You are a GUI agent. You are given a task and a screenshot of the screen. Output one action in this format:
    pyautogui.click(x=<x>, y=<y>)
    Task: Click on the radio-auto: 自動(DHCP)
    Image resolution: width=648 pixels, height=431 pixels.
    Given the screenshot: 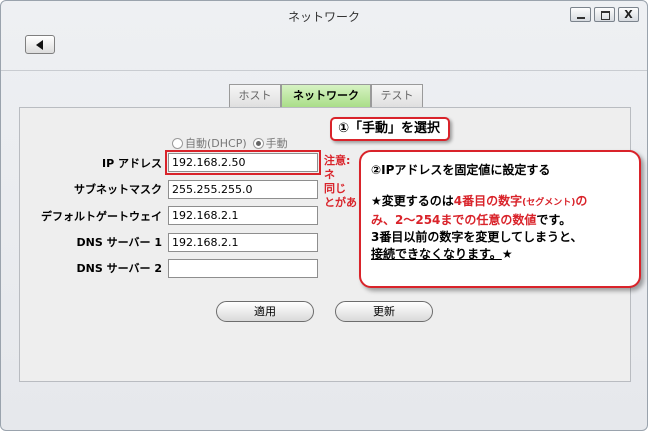 What is the action you would take?
    pyautogui.click(x=209, y=143)
    